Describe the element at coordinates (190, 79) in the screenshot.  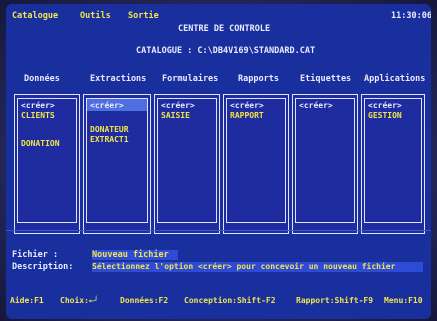
I see `header-formulaires: Formulaires` at that location.